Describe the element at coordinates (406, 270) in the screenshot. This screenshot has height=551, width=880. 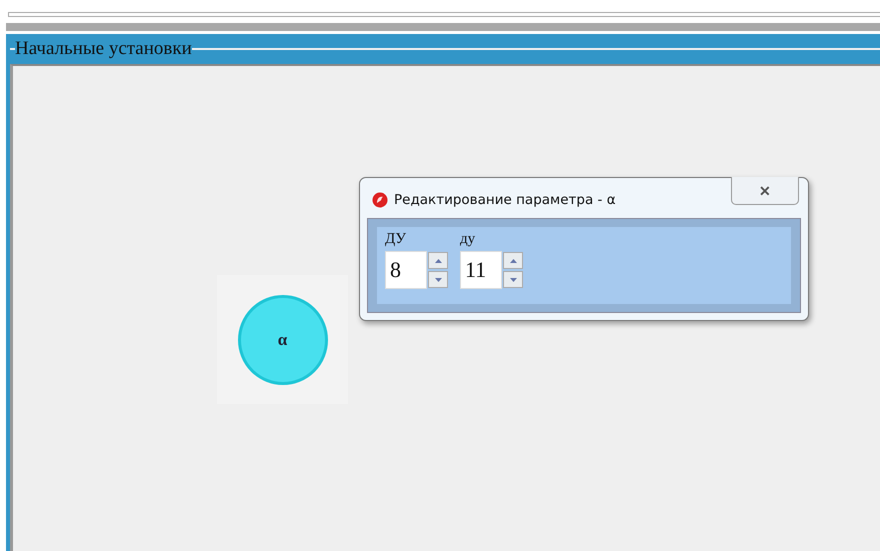
I see `number-field: 8` at that location.